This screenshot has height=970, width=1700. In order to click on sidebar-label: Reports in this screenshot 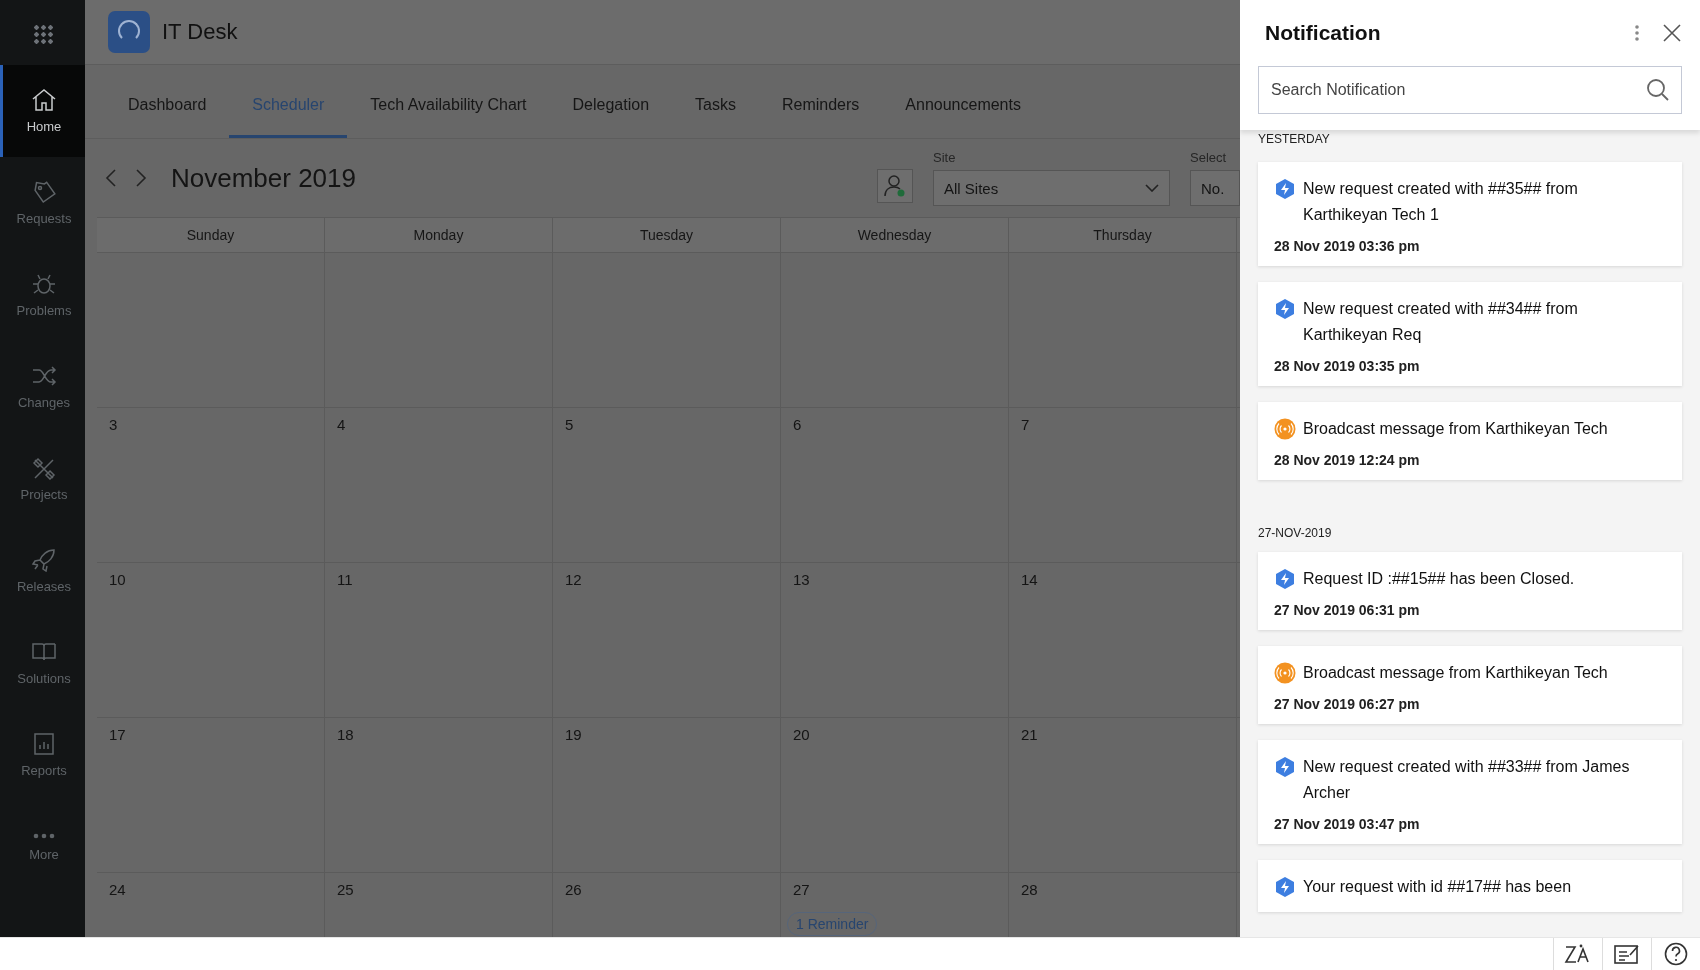, I will do `click(44, 770)`.